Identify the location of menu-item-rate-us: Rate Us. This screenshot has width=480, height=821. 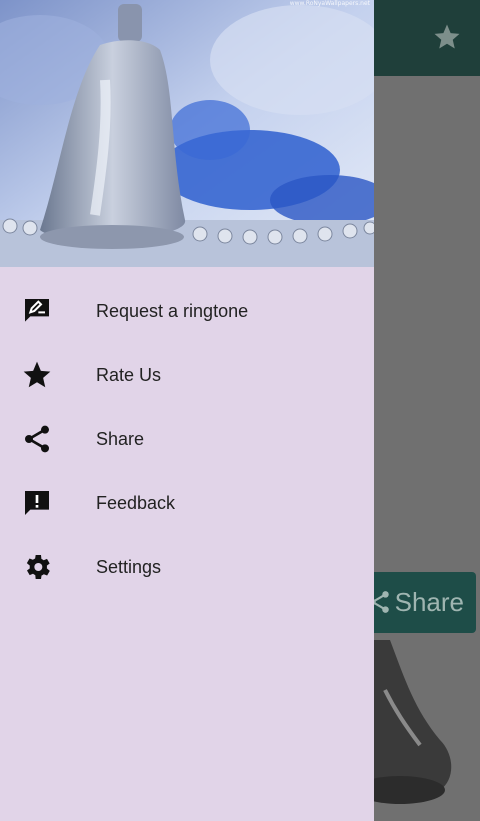
(187, 375).